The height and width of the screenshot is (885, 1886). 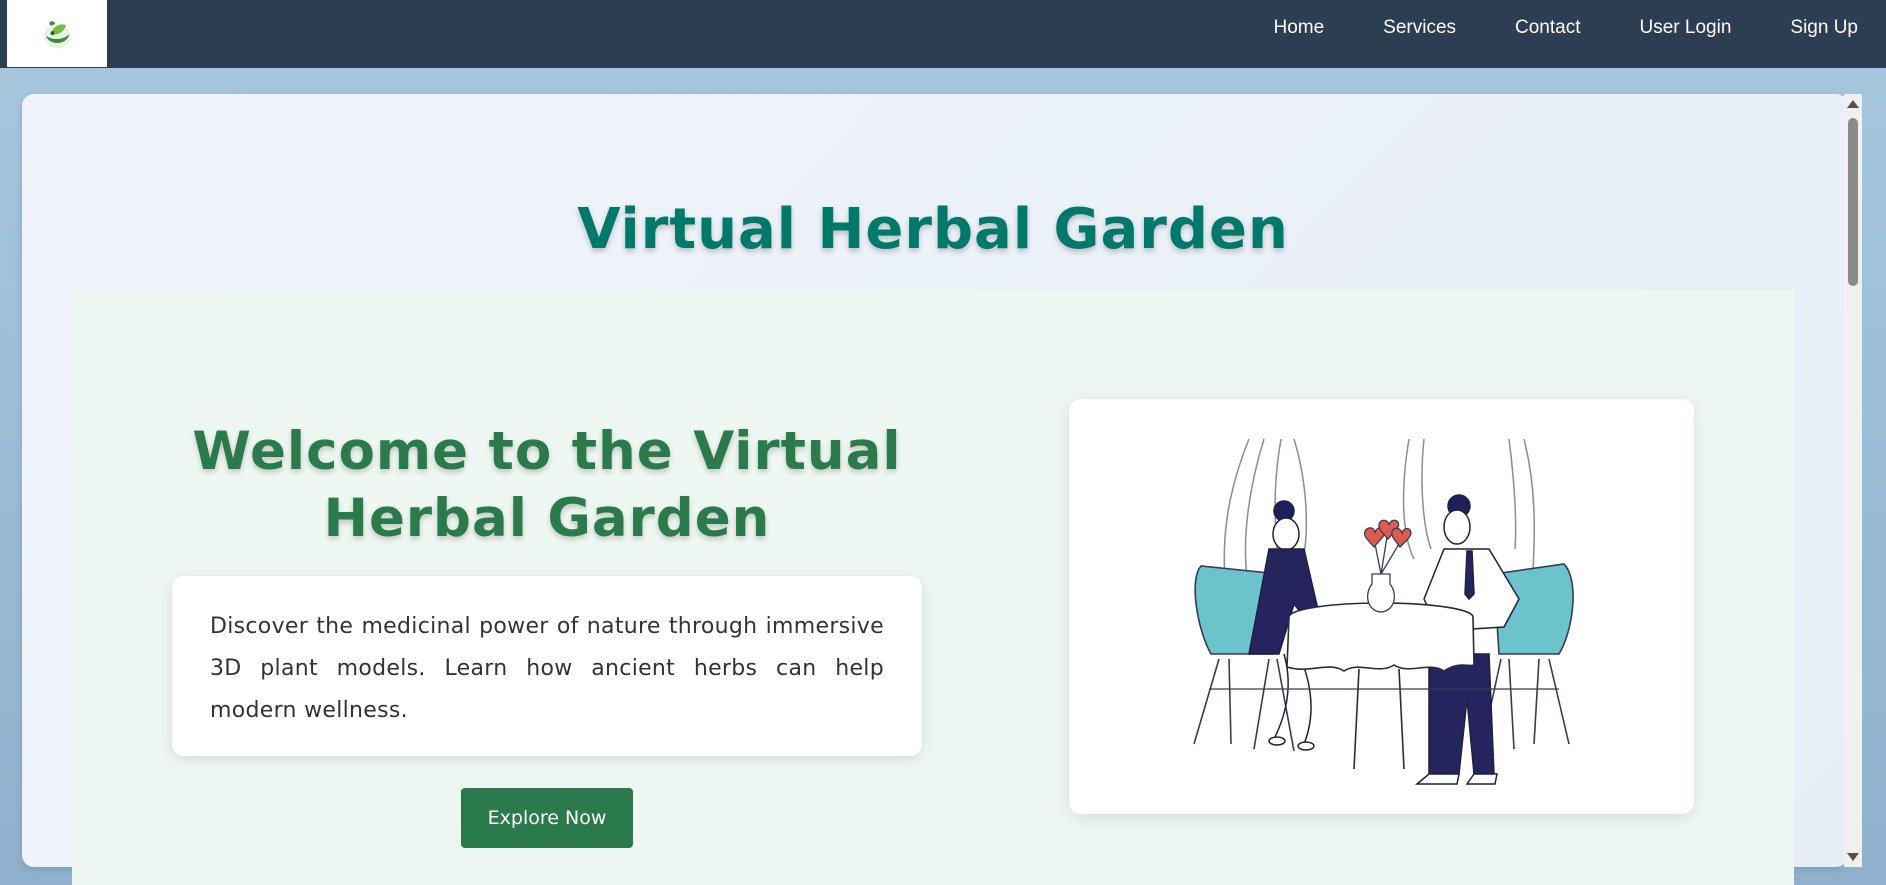 What do you see at coordinates (1298, 28) in the screenshot?
I see `nav-home-link: Home` at bounding box center [1298, 28].